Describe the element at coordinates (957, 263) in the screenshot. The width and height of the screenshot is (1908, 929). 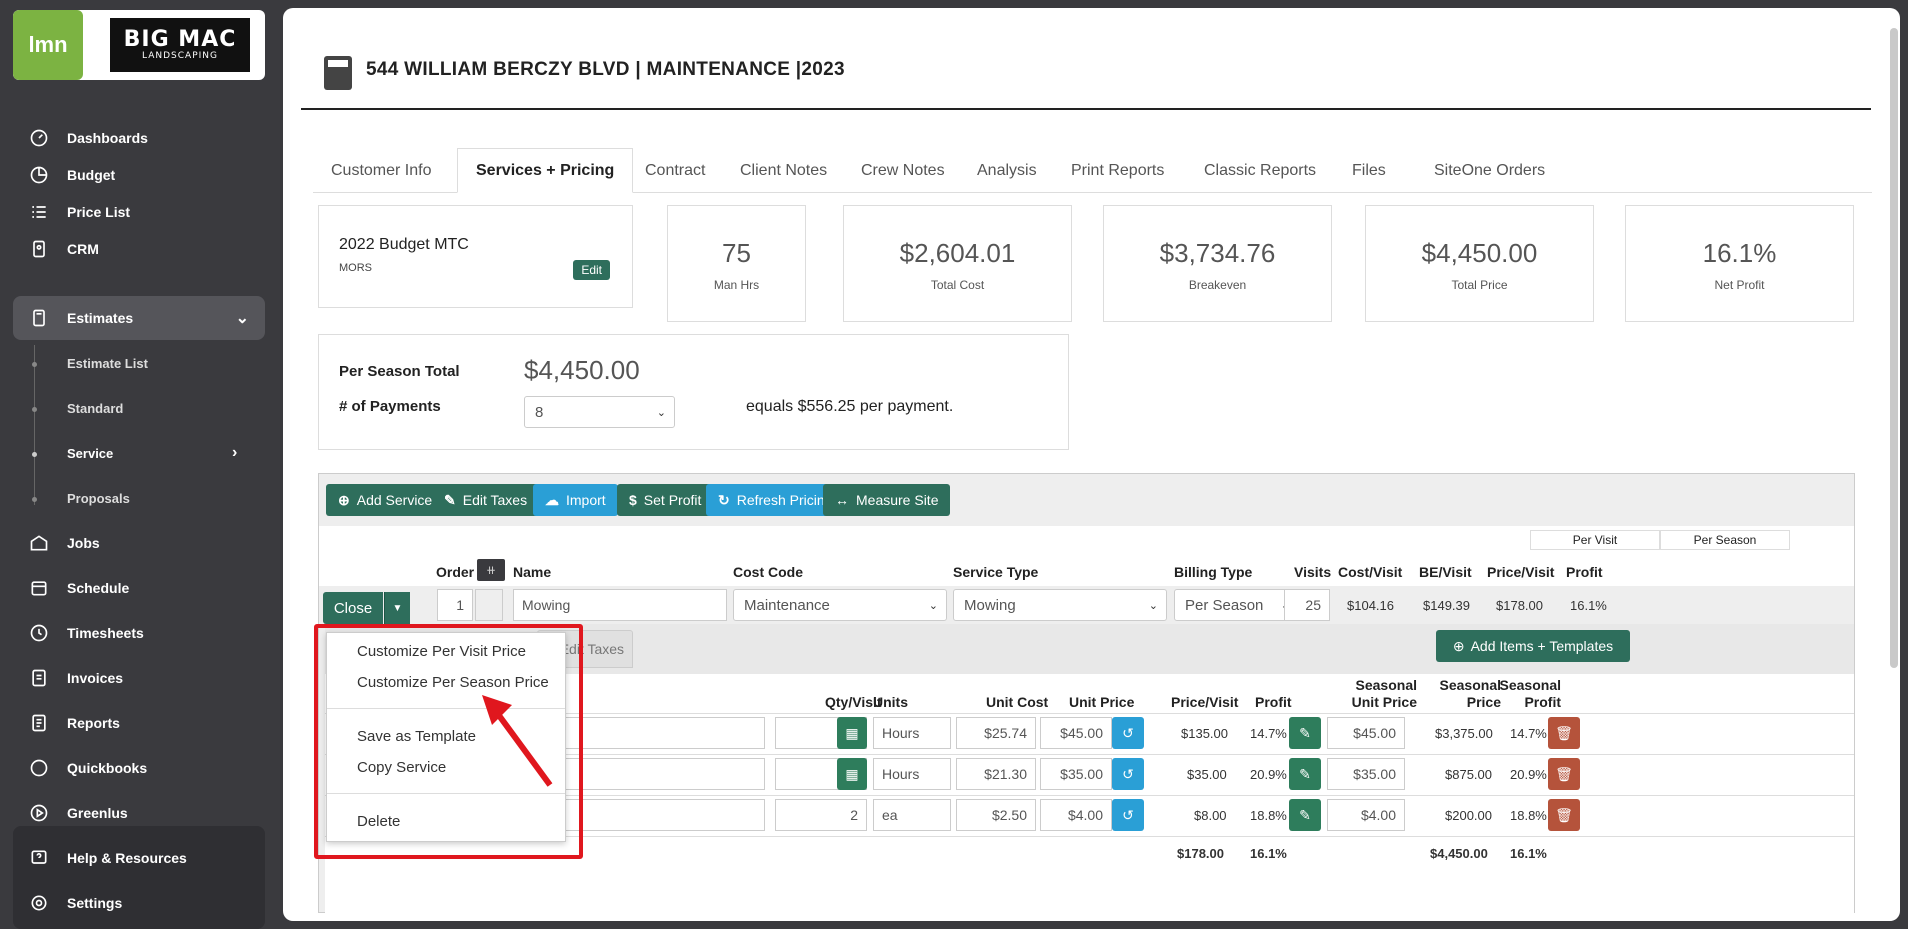
I see `stat-total-cost: $2,604.01 Total Cost` at that location.